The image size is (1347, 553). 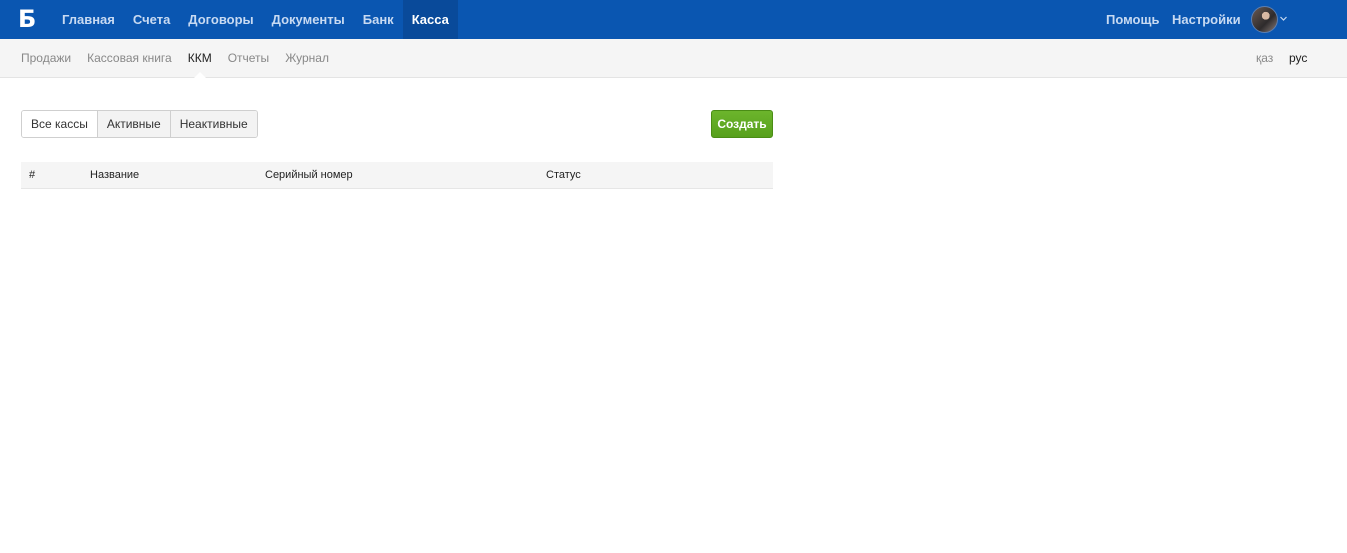 I want to click on filter-active-button: Активные, so click(x=133, y=124).